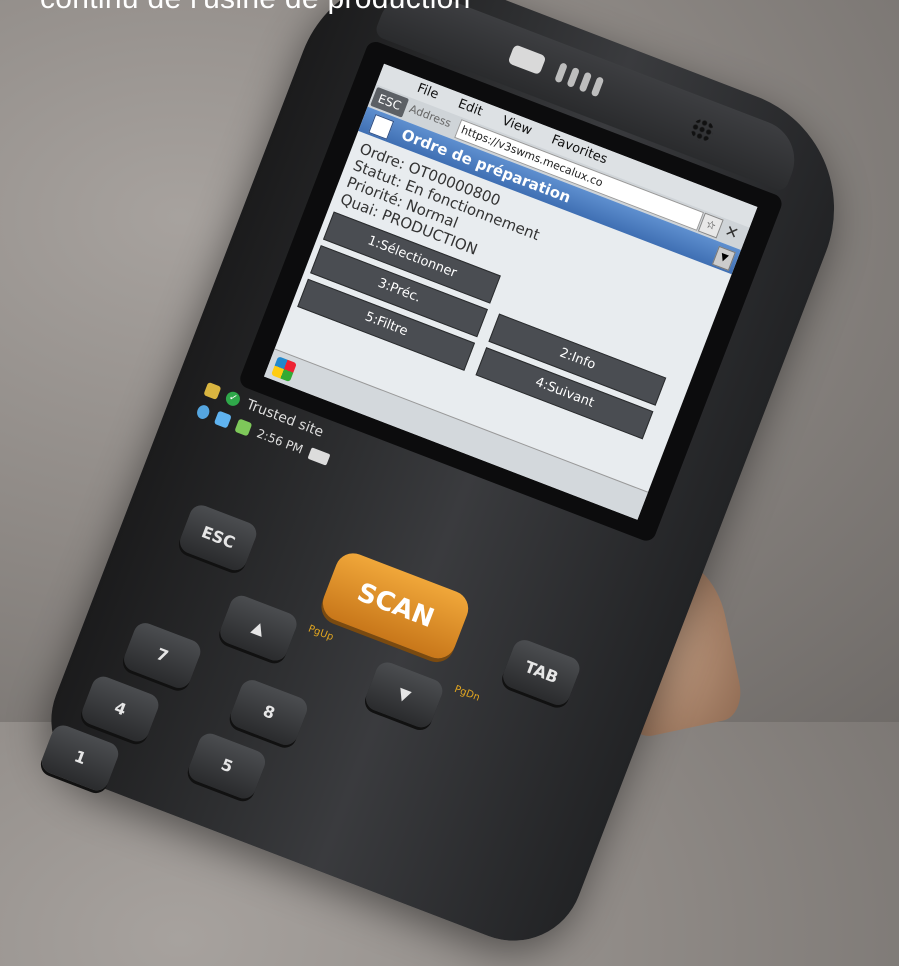 The image size is (899, 966). Describe the element at coordinates (120, 709) in the screenshot. I see `key-4: 4` at that location.